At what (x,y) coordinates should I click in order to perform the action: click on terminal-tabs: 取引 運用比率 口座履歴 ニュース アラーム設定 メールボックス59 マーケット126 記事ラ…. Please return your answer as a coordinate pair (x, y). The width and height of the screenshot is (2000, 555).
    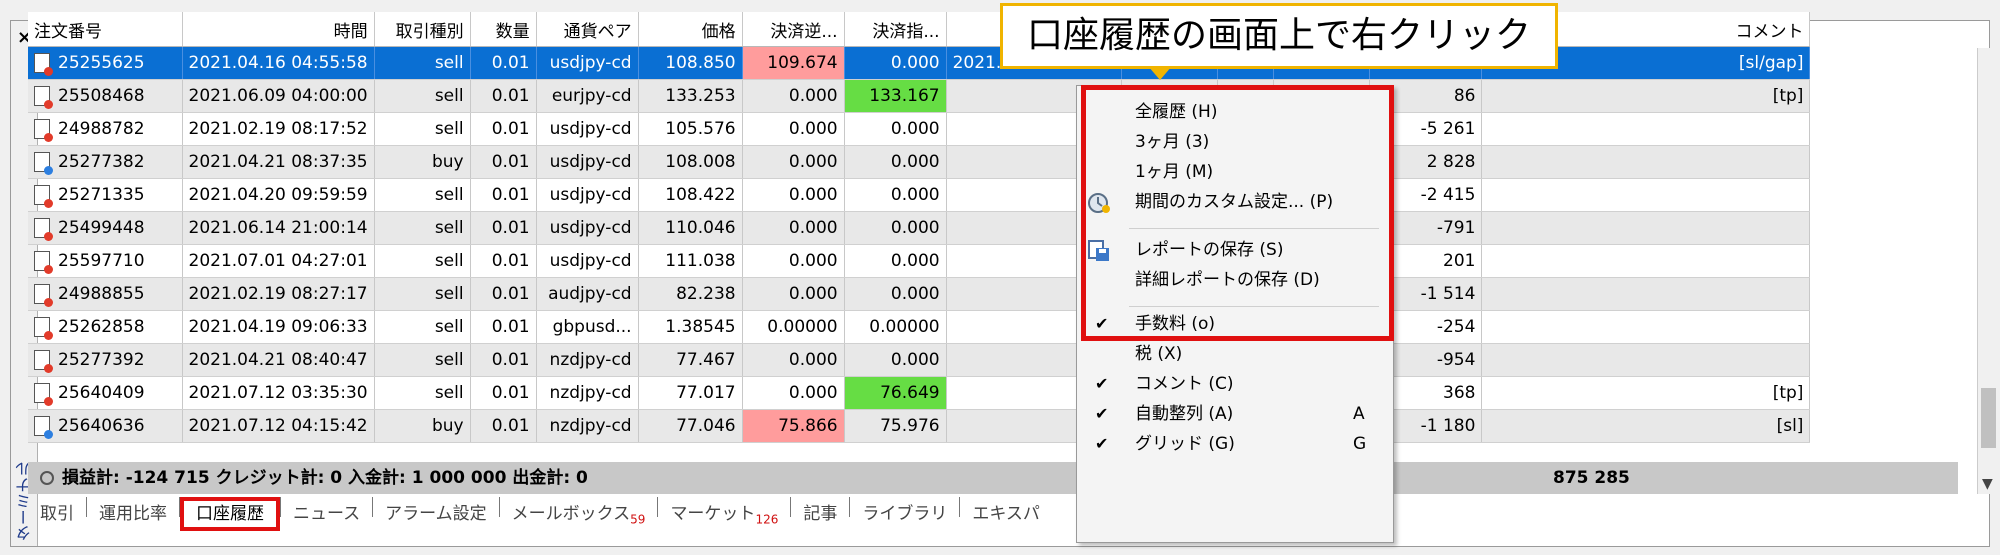
    Looking at the image, I should click on (540, 514).